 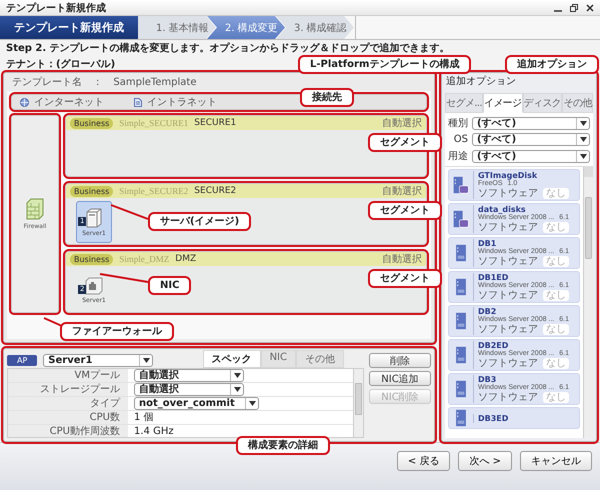 What do you see at coordinates (458, 156) in the screenshot?
I see `filter-label: 用途` at bounding box center [458, 156].